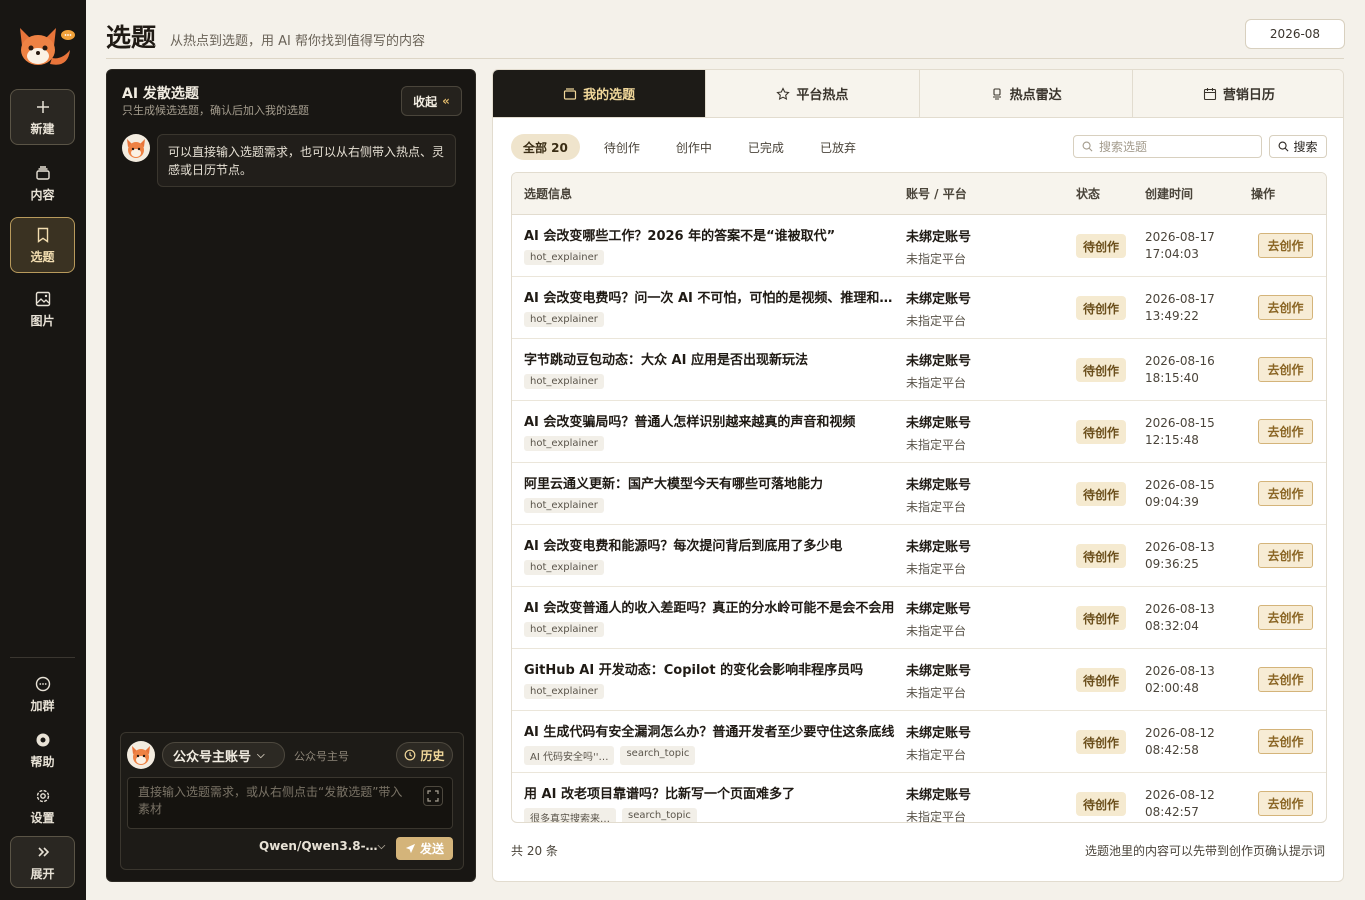 The height and width of the screenshot is (900, 1365). What do you see at coordinates (424, 848) in the screenshot?
I see `send-button: 发送` at bounding box center [424, 848].